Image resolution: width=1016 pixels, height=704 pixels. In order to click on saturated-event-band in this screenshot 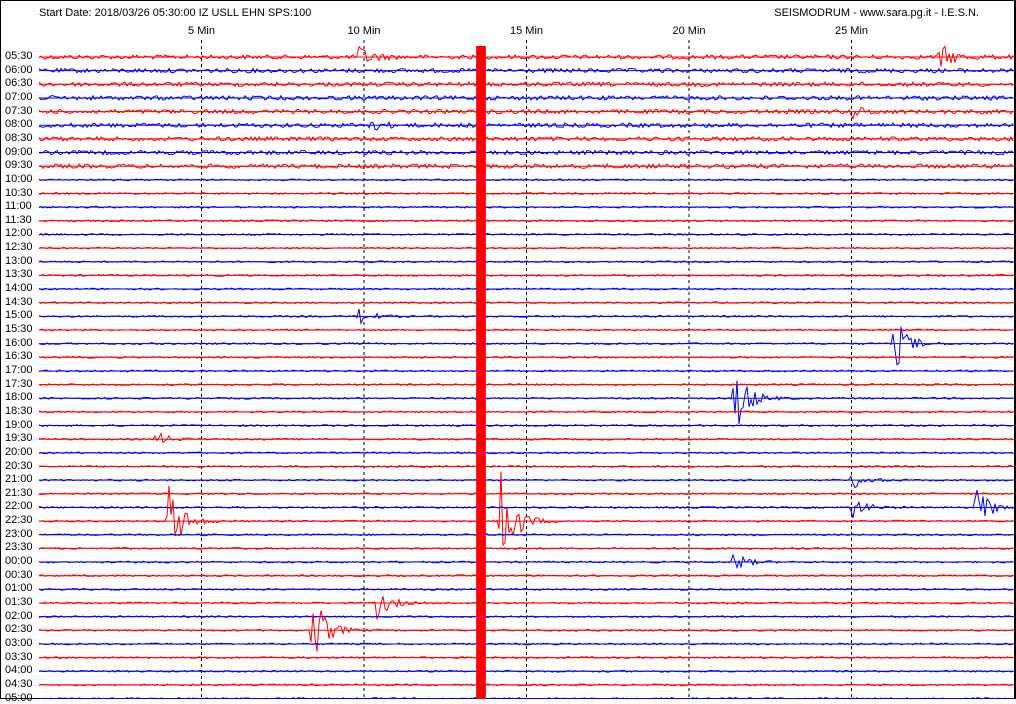, I will do `click(481, 372)`.